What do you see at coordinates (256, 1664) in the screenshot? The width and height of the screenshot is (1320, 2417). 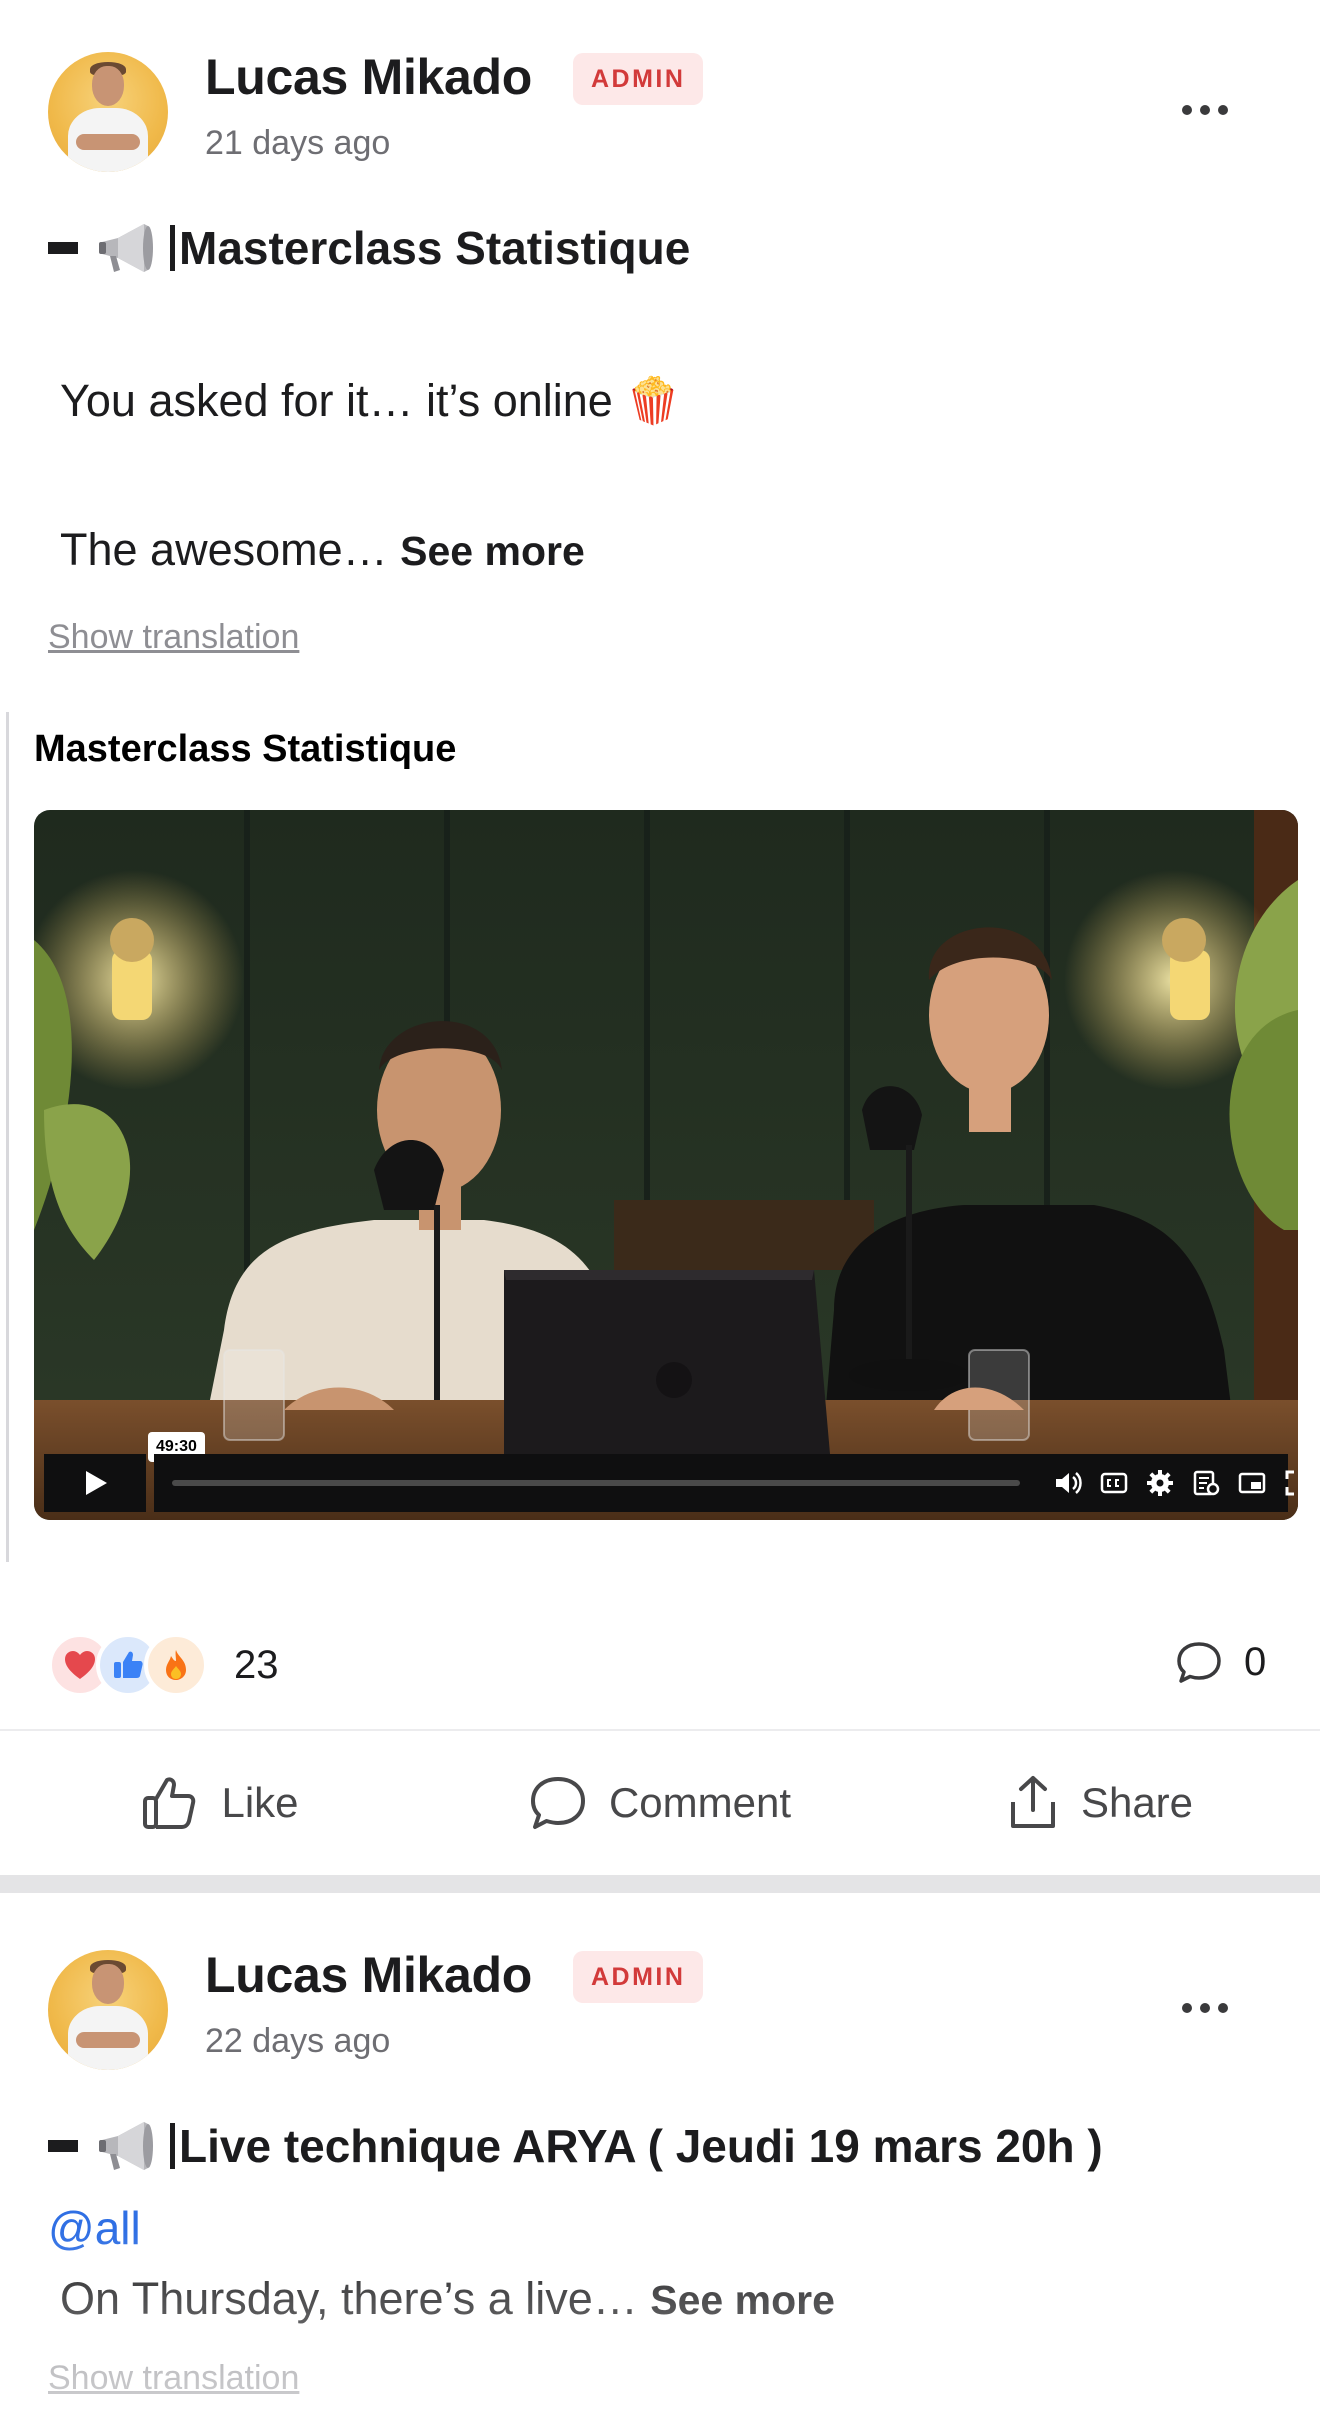 I see `reaction-count: 23` at bounding box center [256, 1664].